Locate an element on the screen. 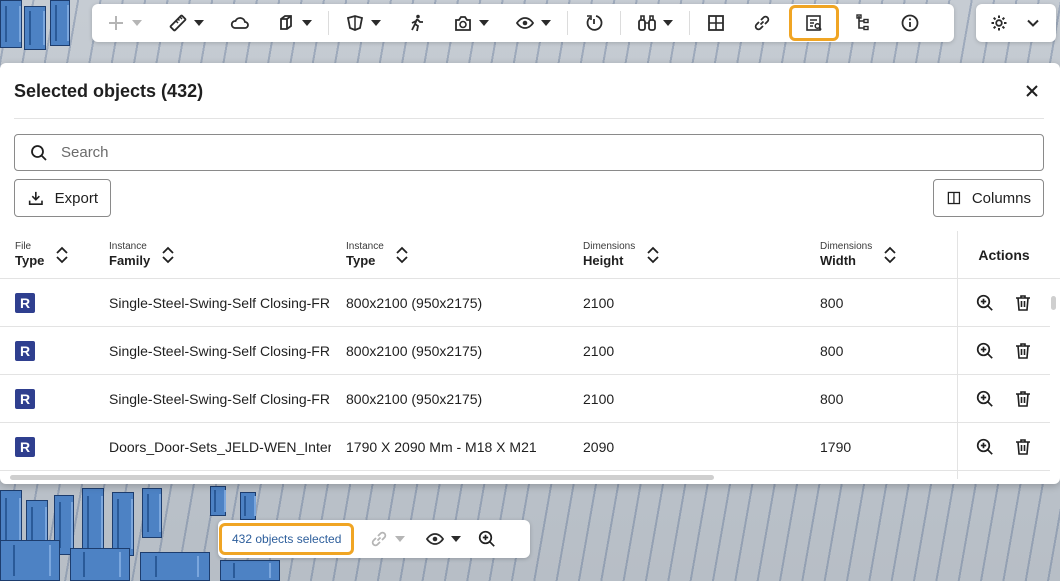 The height and width of the screenshot is (581, 1060). tree-view-button is located at coordinates (864, 23).